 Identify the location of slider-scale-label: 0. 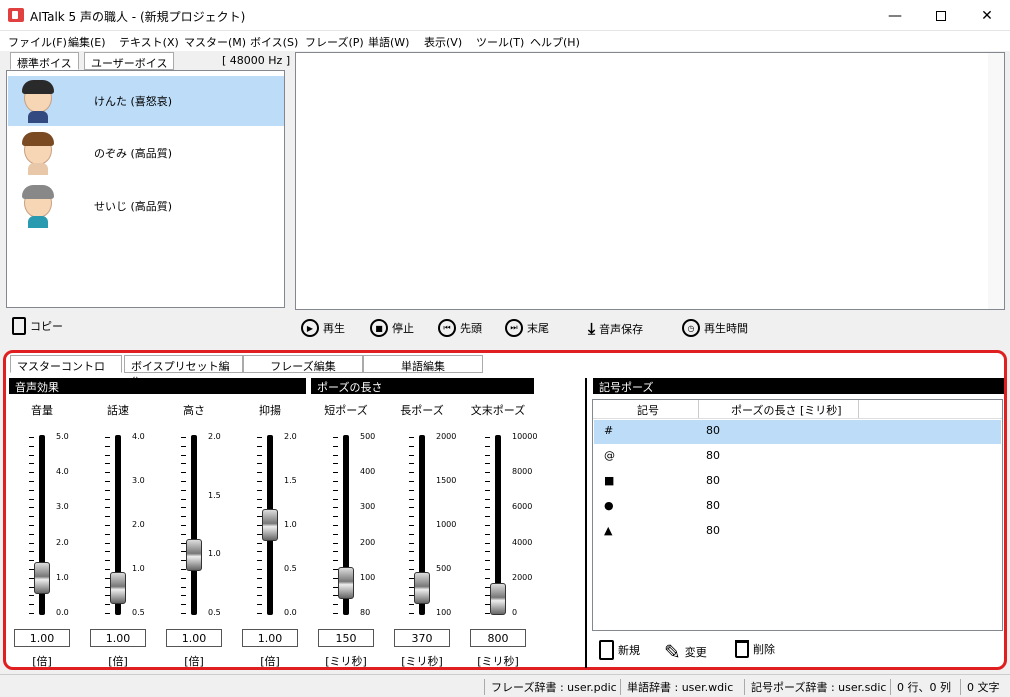
(515, 612).